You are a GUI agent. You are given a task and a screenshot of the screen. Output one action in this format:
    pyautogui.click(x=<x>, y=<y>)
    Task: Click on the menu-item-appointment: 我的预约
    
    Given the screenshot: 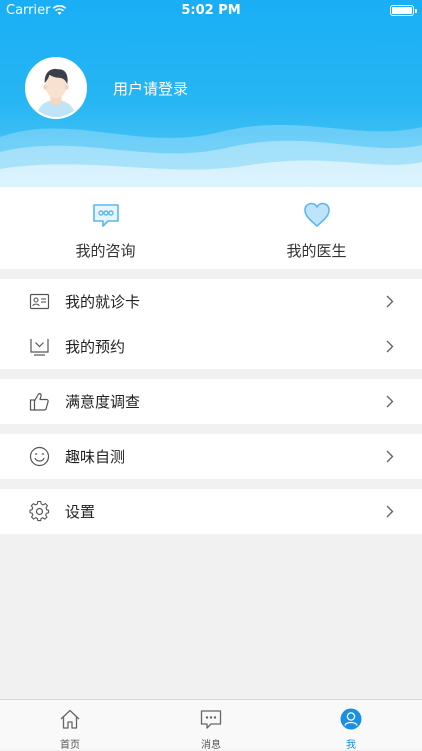 What is the action you would take?
    pyautogui.click(x=211, y=346)
    